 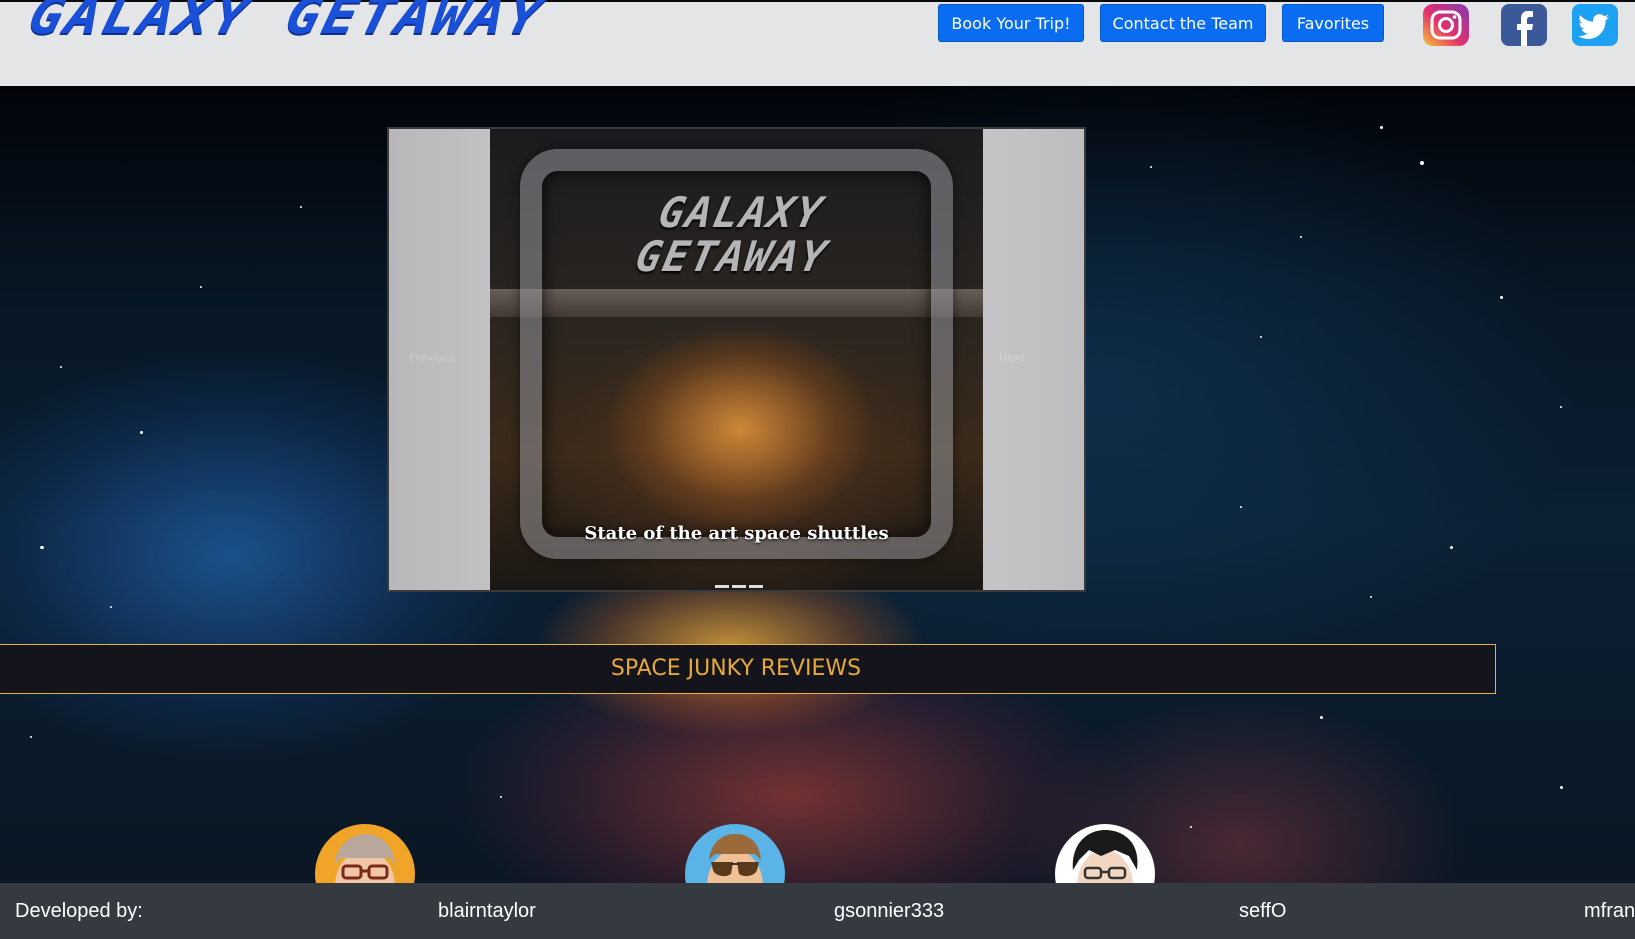 I want to click on slide-logo-line1: GALAXY, so click(x=741, y=212).